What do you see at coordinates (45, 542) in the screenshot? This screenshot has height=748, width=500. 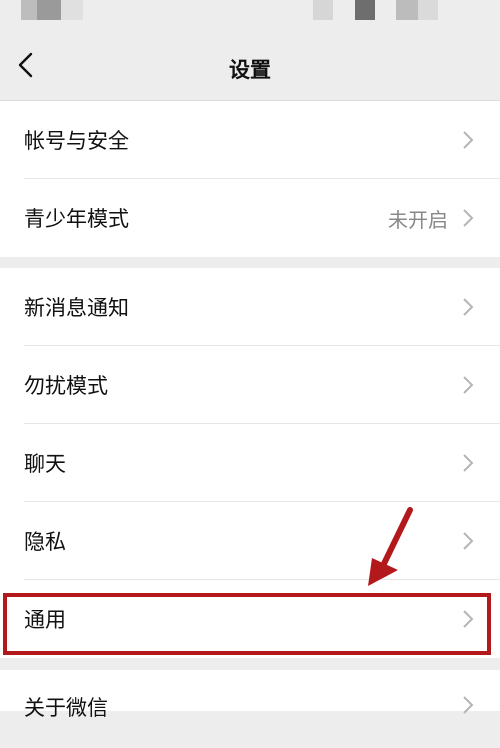 I see `settings-item-label: 隐私` at bounding box center [45, 542].